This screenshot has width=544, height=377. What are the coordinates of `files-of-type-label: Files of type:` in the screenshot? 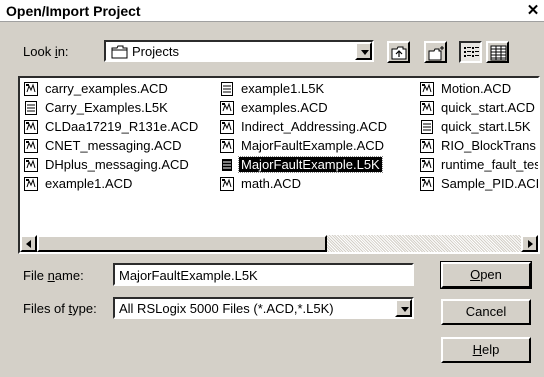 It's located at (60, 308).